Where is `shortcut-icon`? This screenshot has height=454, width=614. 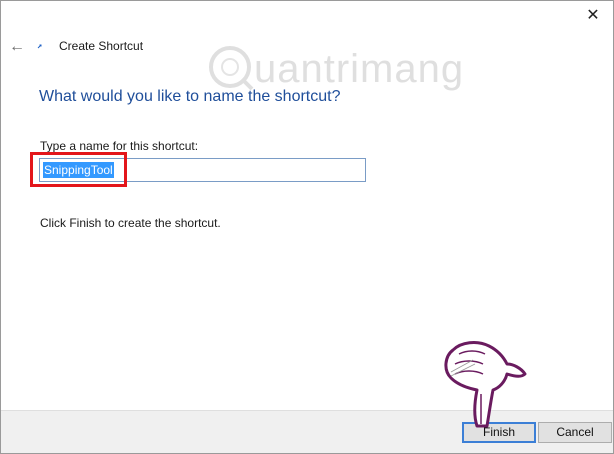 shortcut-icon is located at coordinates (40, 46).